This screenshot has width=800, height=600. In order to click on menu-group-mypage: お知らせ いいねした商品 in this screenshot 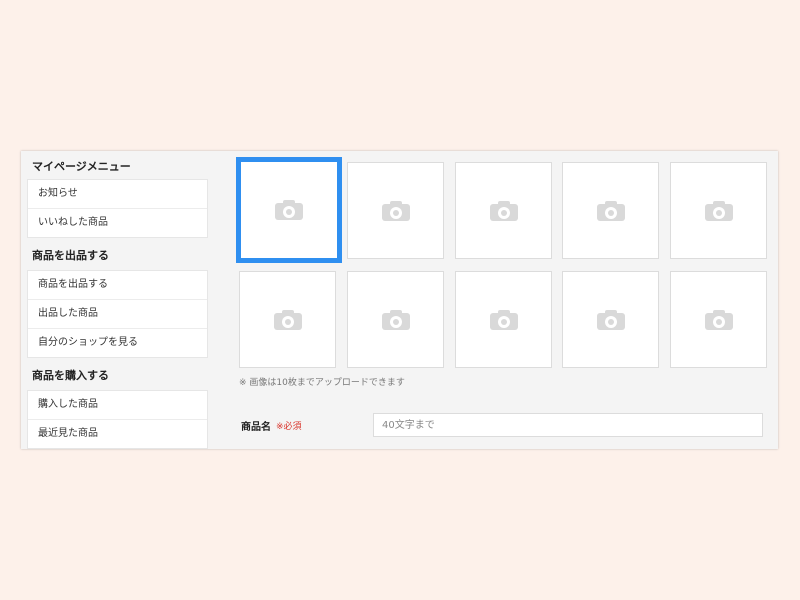, I will do `click(117, 208)`.